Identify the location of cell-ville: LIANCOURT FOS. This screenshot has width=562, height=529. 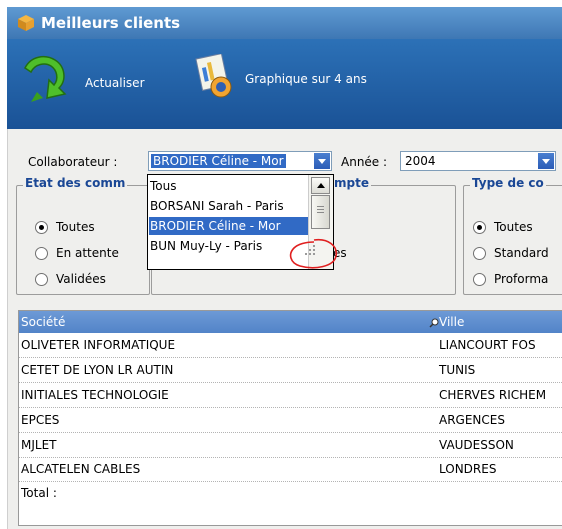
(487, 345).